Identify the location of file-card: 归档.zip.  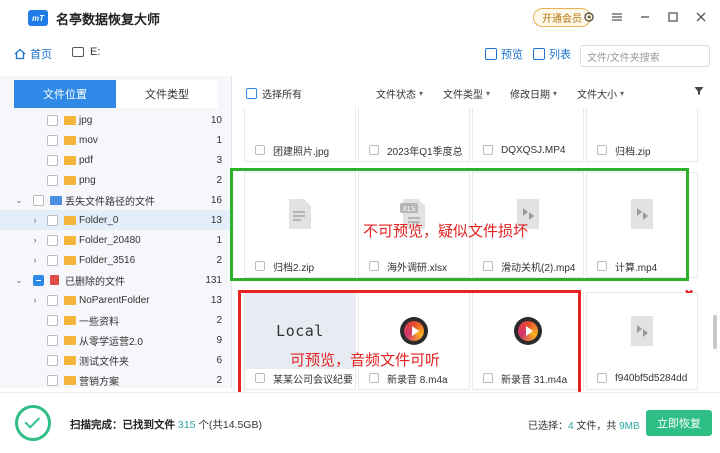
(642, 135).